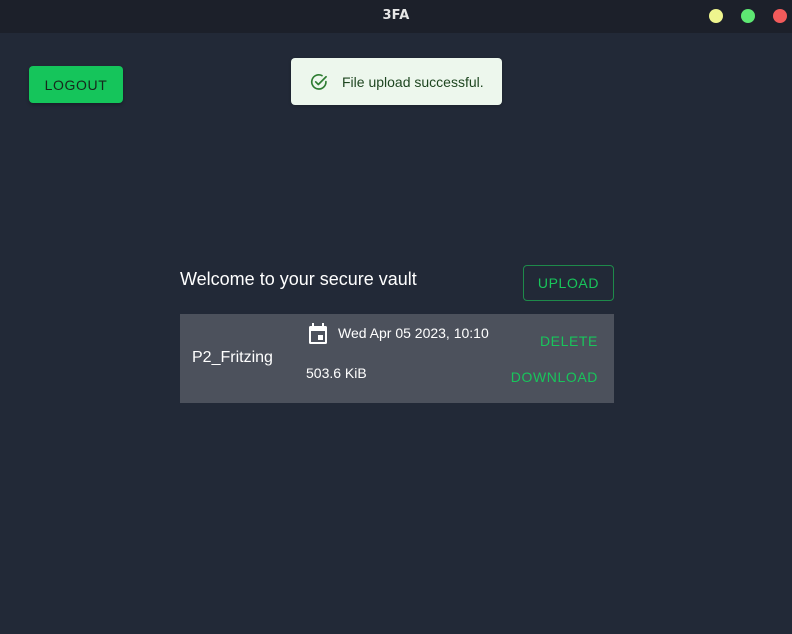  Describe the element at coordinates (413, 333) in the screenshot. I see `file-date: Wed Apr 05 2023, 10:10` at that location.